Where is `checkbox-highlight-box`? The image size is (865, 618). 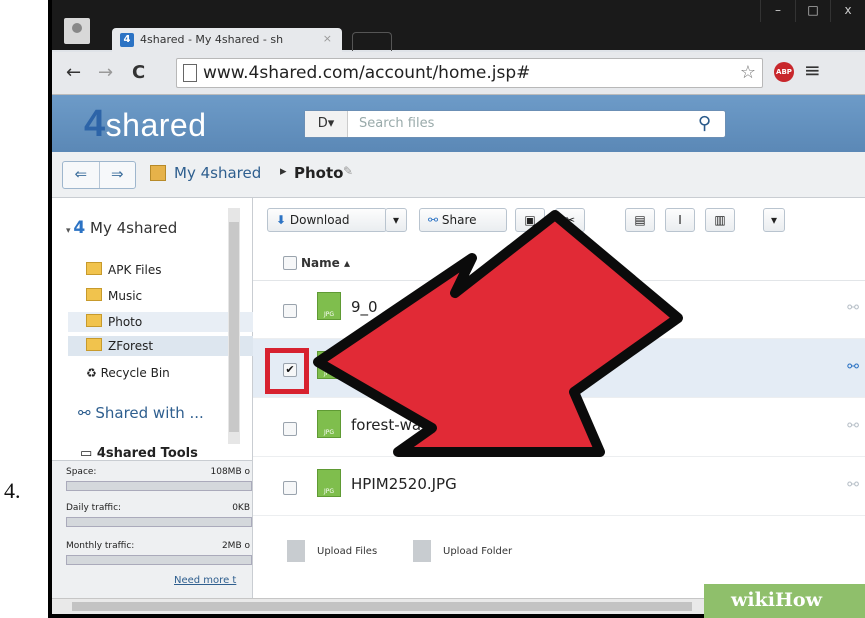 checkbox-highlight-box is located at coordinates (287, 371).